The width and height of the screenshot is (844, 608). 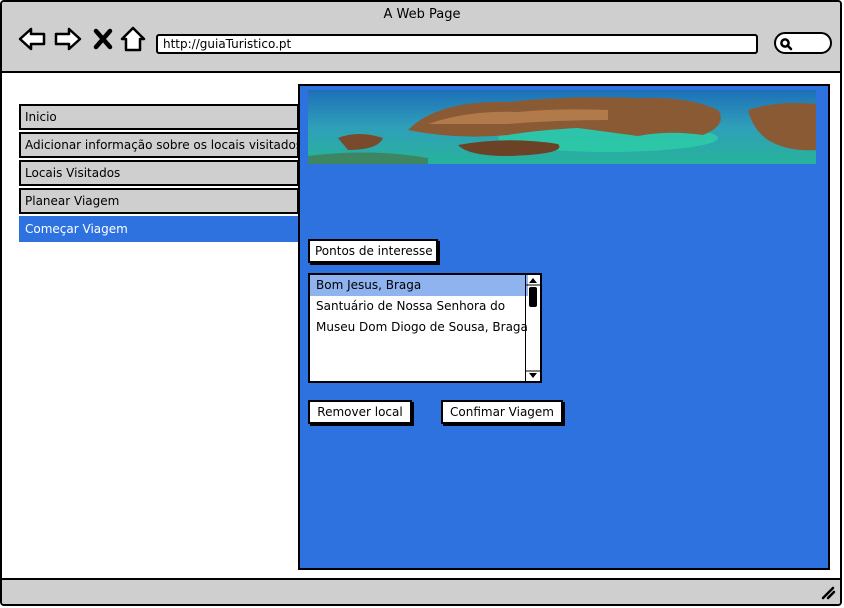 I want to click on list-scrollbar, so click(x=532, y=328).